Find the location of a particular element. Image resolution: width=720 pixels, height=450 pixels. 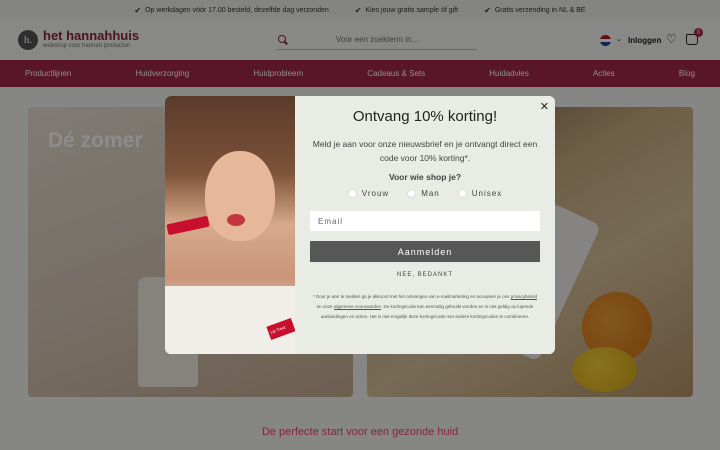

subscribe-button: Aanmelden is located at coordinates (425, 251).